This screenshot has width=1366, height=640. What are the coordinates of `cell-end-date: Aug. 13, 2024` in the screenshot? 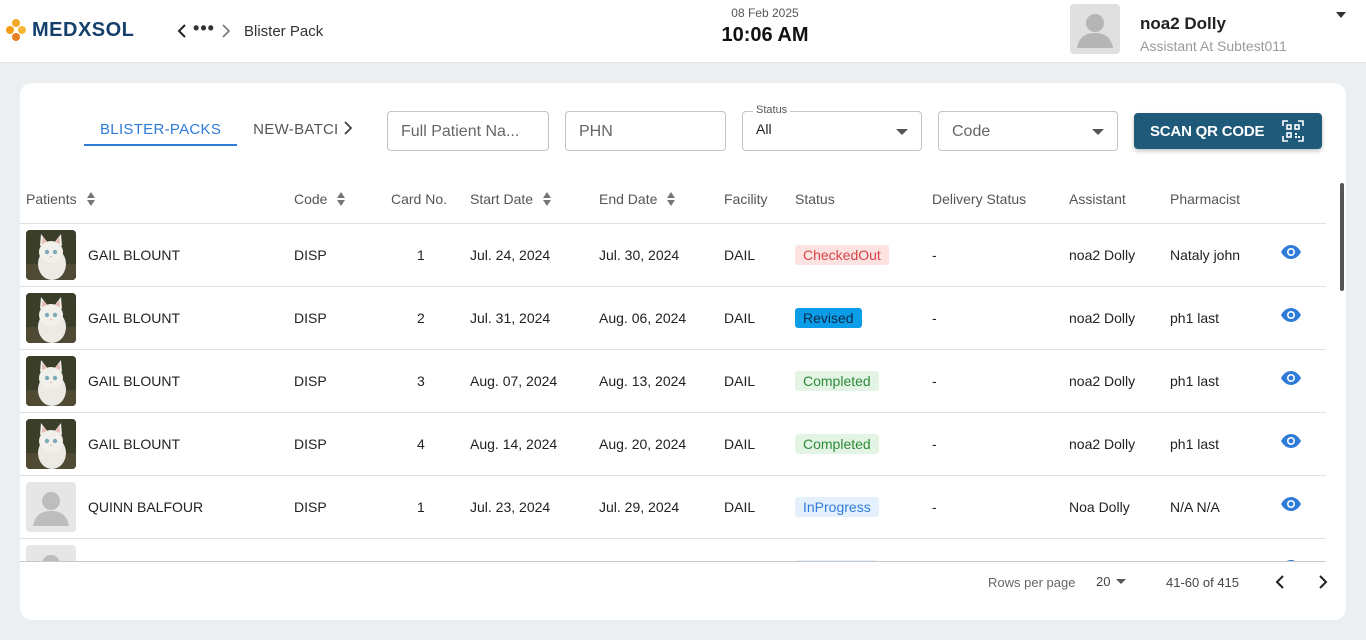 It's located at (643, 381).